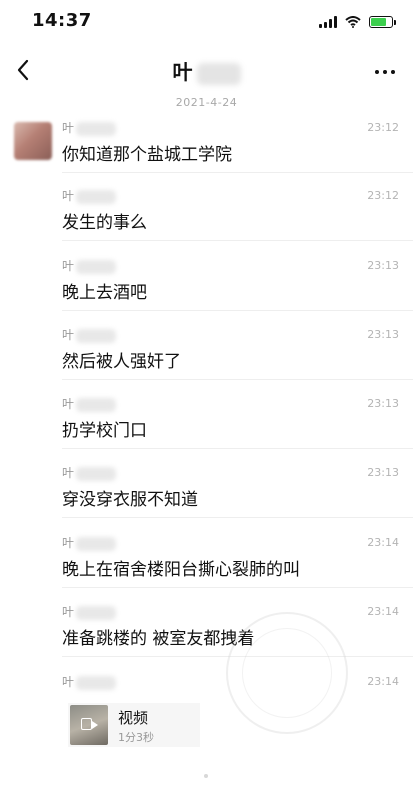 Image resolution: width=413 pixels, height=785 pixels. What do you see at coordinates (385, 72) in the screenshot?
I see `more-options-icon` at bounding box center [385, 72].